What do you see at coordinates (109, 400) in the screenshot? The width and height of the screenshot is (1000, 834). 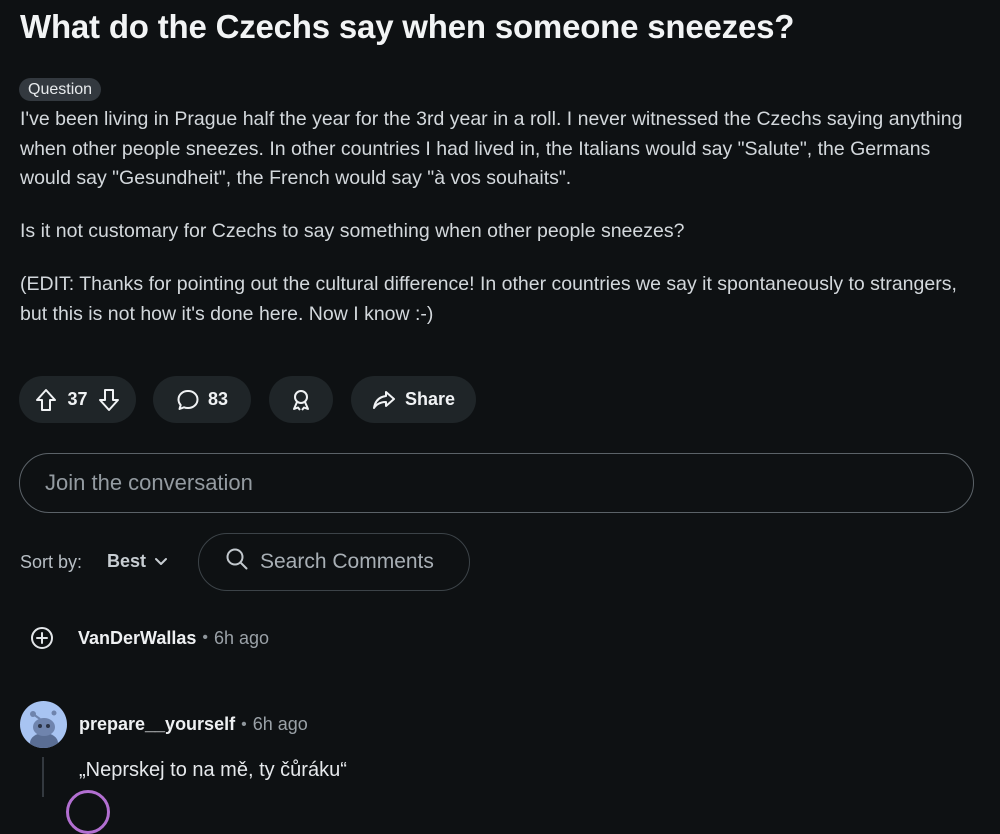 I see `downvote-icon` at bounding box center [109, 400].